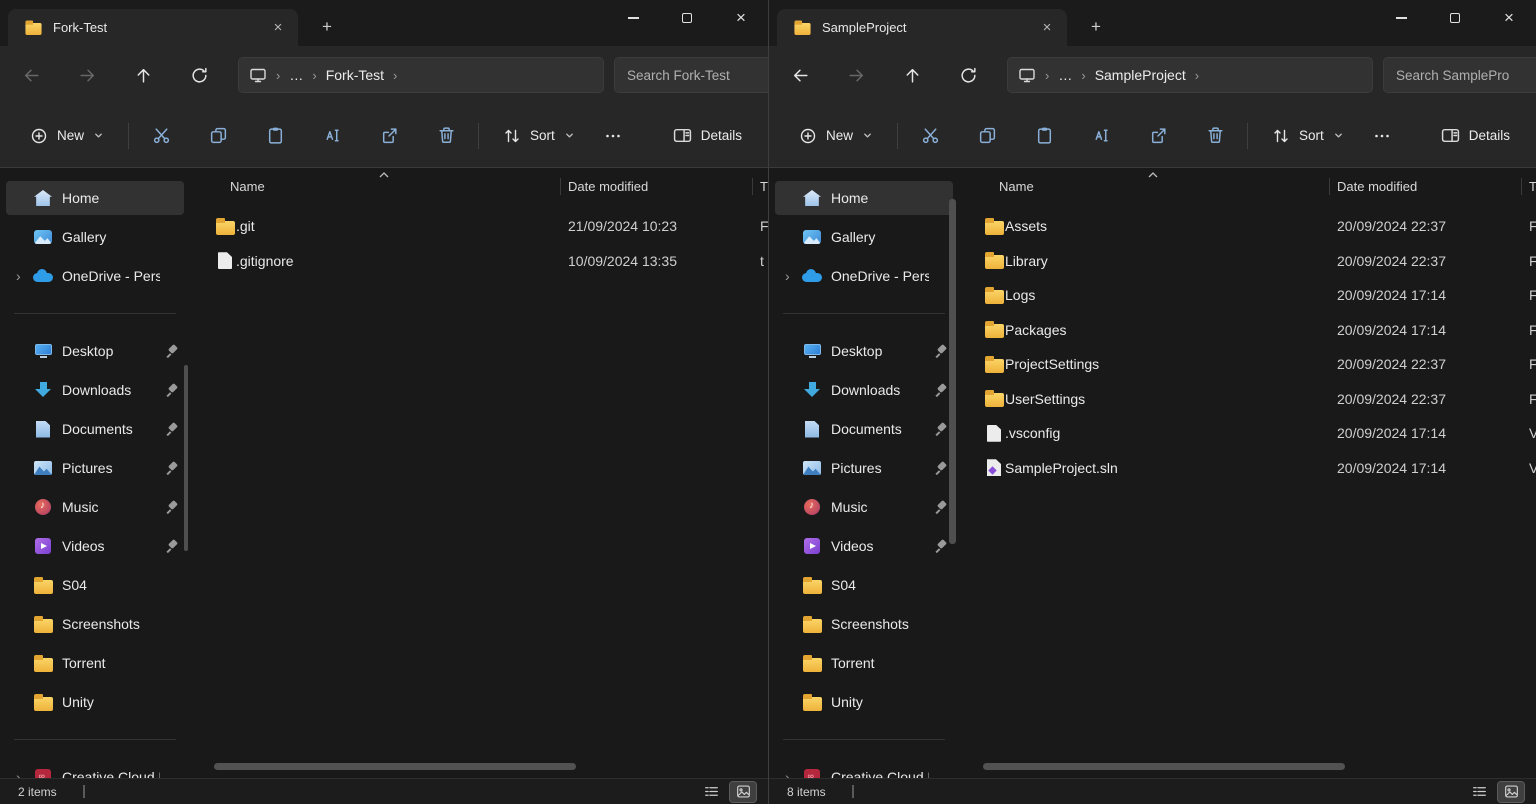 This screenshot has width=1536, height=804. Describe the element at coordinates (707, 135) in the screenshot. I see `details-button: Details` at that location.